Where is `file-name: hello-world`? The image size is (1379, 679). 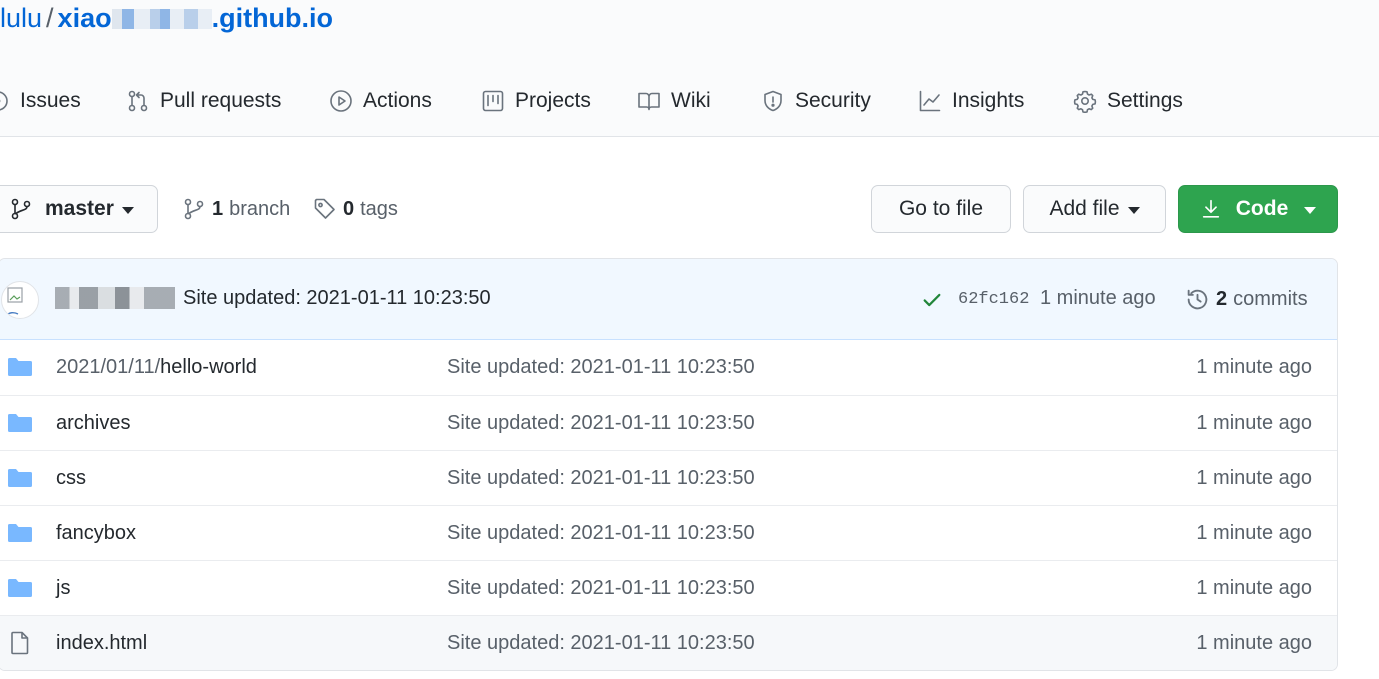
file-name: hello-world is located at coordinates (208, 367).